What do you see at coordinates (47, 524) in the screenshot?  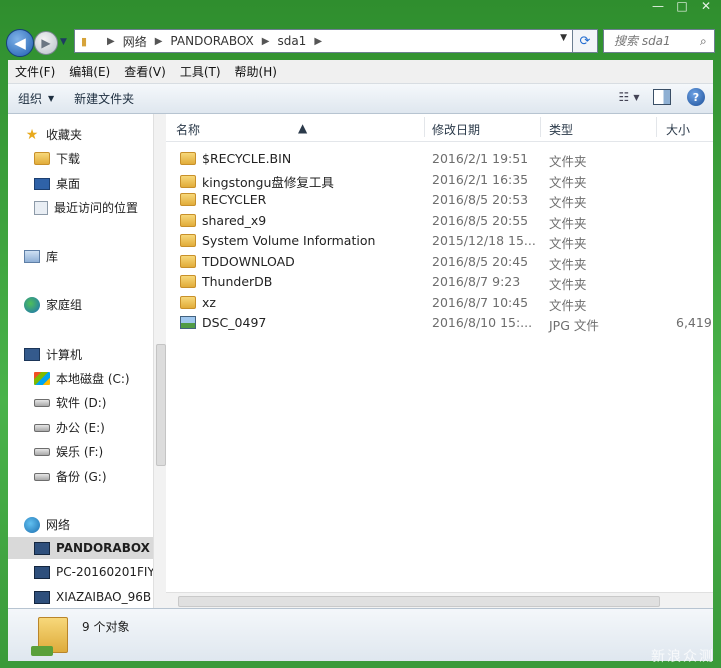 I see `nav-network: 网络` at bounding box center [47, 524].